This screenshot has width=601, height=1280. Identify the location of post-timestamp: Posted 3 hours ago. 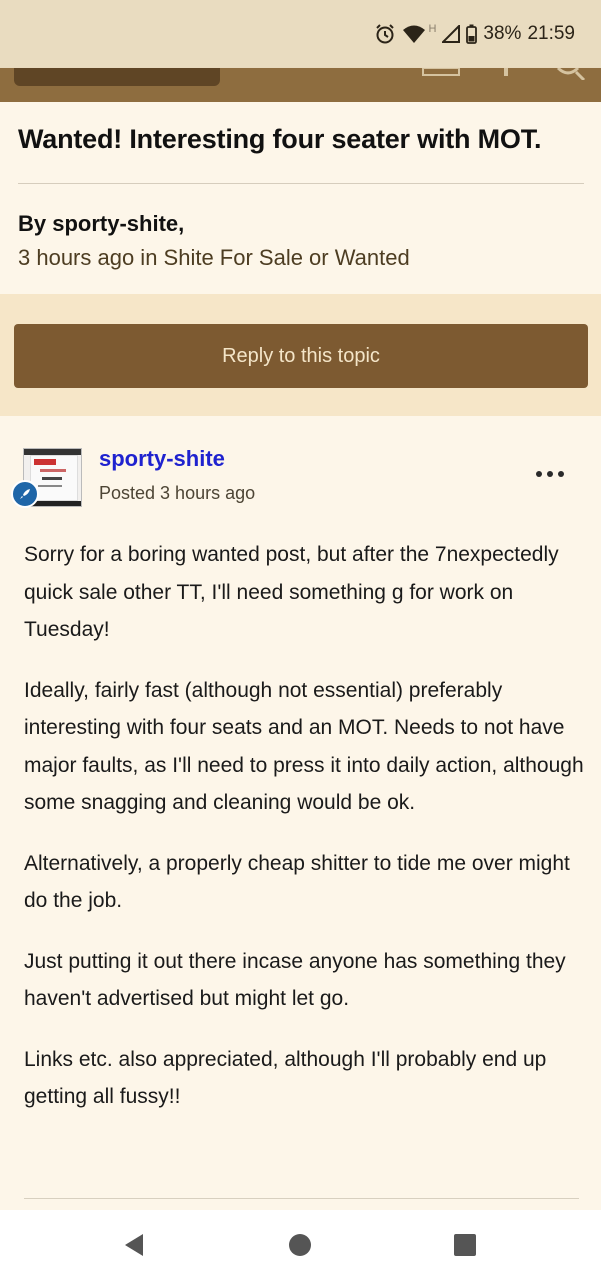
(177, 493).